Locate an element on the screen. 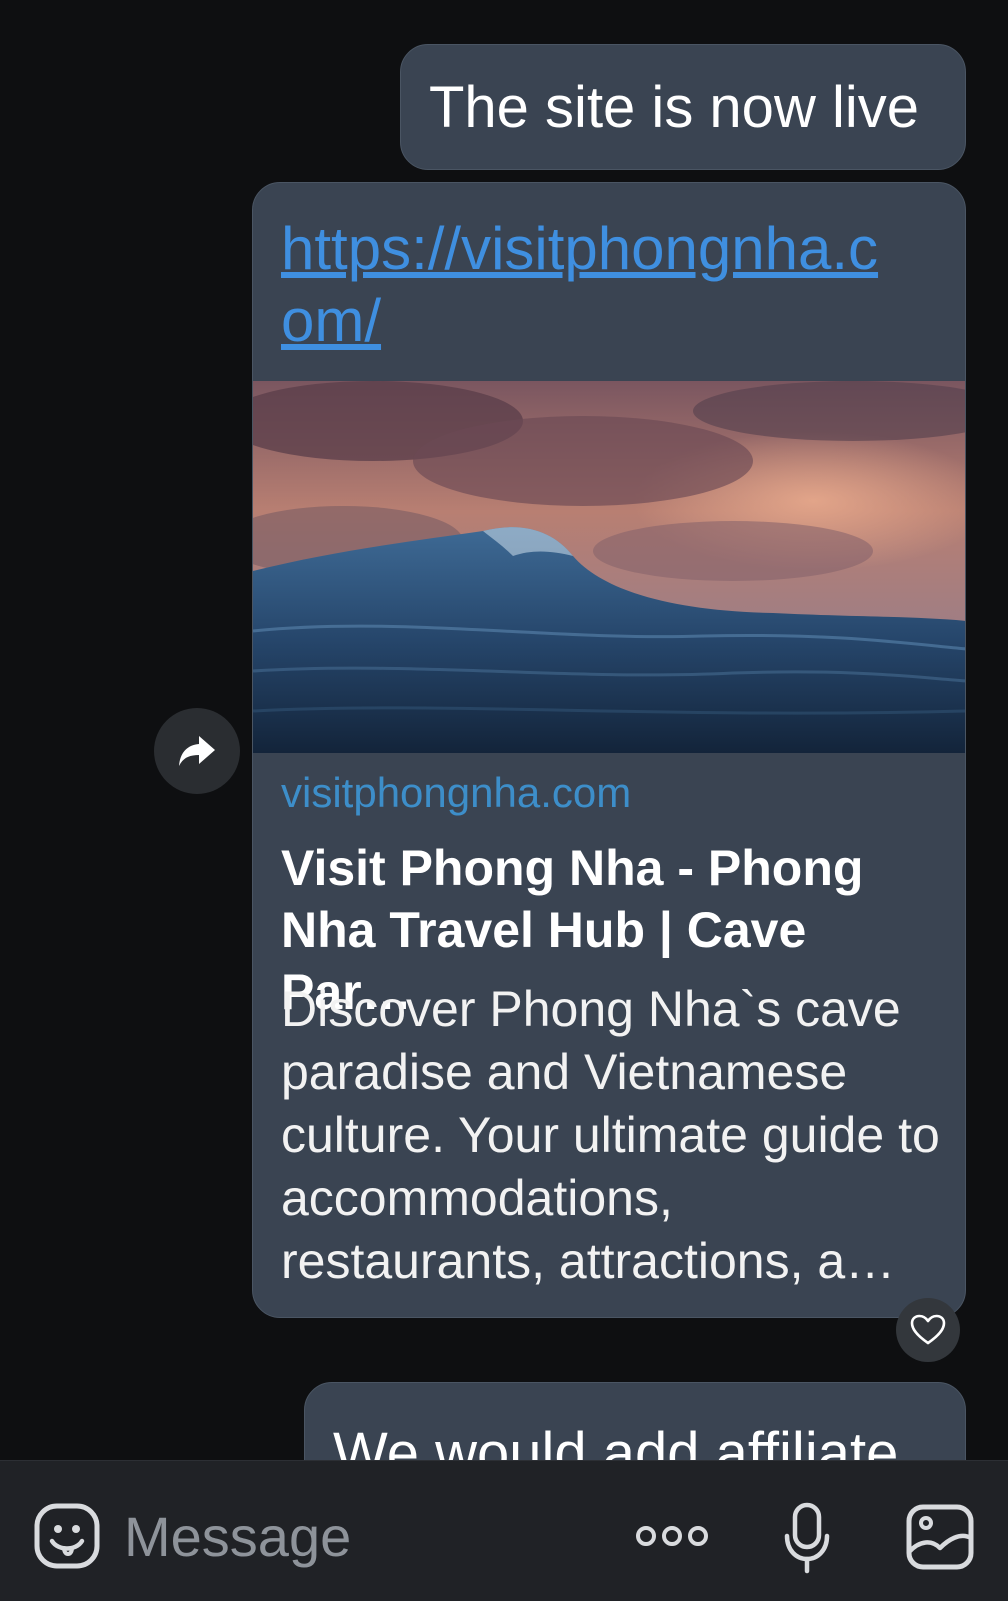 The height and width of the screenshot is (1601, 1008). like-button is located at coordinates (928, 1330).